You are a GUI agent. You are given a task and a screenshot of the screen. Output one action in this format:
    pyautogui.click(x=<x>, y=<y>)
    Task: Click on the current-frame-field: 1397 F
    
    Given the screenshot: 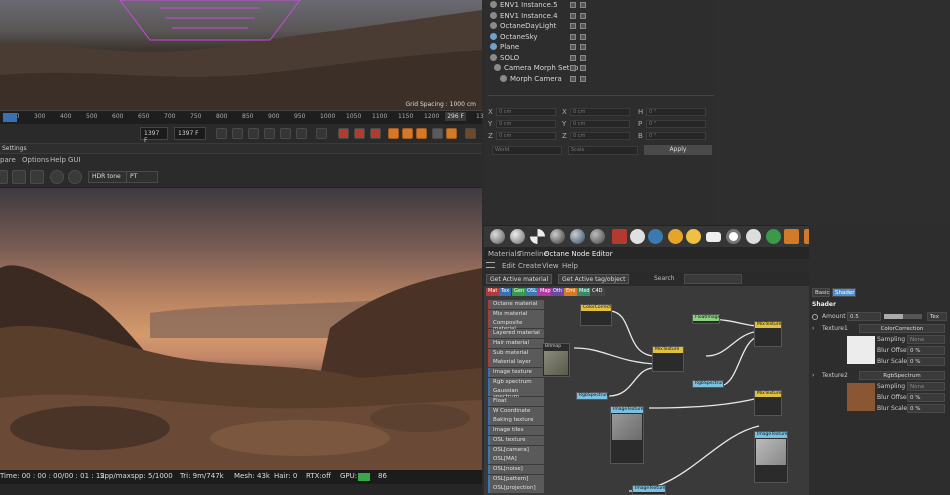 What is the action you would take?
    pyautogui.click(x=154, y=135)
    